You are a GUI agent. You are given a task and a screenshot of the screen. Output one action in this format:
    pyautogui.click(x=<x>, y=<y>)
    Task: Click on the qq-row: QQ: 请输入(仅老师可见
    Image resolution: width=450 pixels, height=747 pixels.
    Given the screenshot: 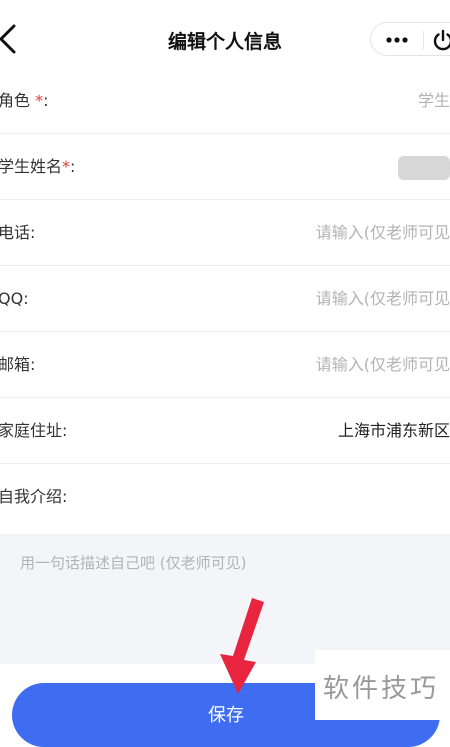 What is the action you would take?
    pyautogui.click(x=225, y=299)
    